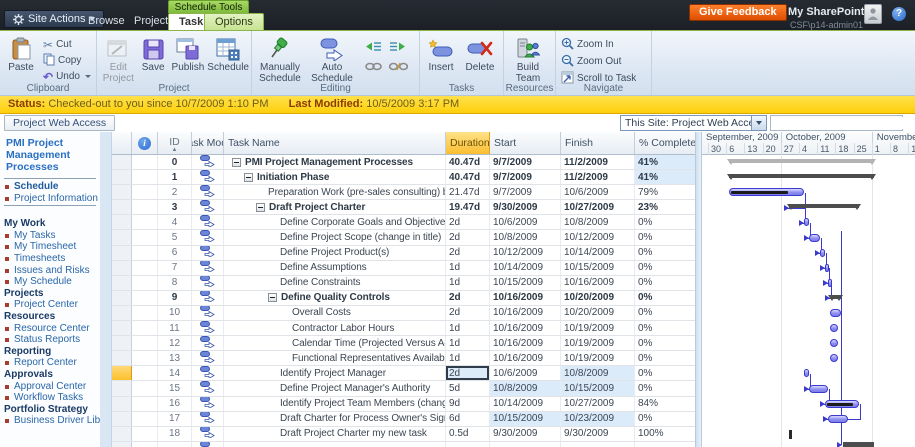 This screenshot has height=447, width=915. Describe the element at coordinates (468, 177) in the screenshot. I see `duration-cell: 40.47d` at that location.